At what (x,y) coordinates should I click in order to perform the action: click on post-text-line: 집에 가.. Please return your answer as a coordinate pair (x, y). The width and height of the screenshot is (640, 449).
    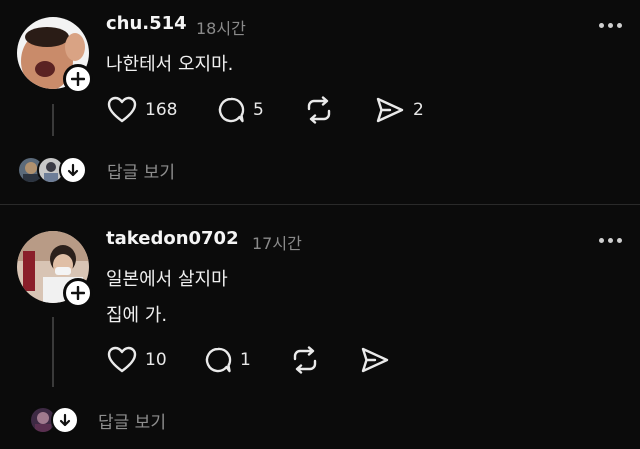
    Looking at the image, I should click on (137, 315).